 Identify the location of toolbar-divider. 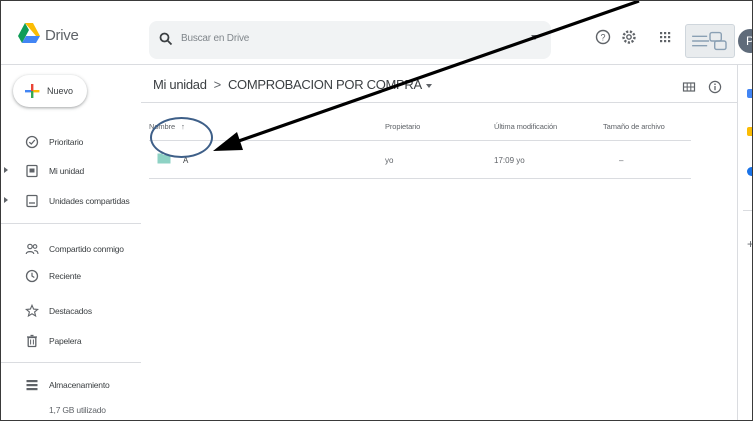
(439, 102).